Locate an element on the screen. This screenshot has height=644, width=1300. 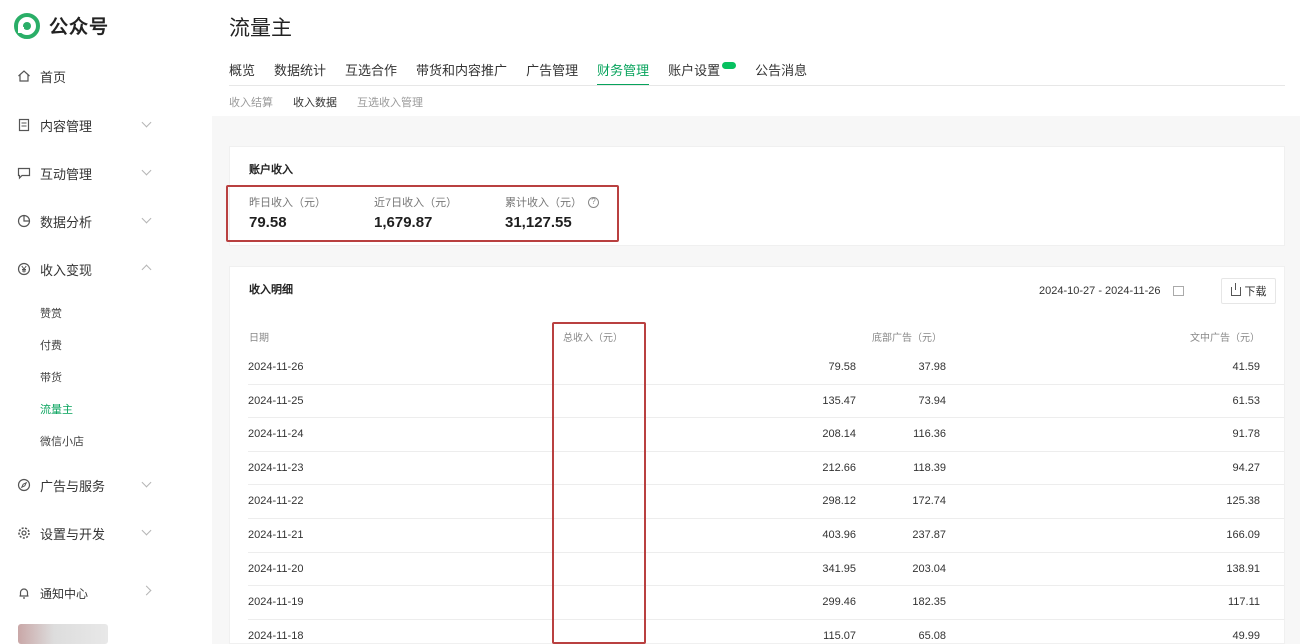
column-header-mid-ad: 文中广告（元） is located at coordinates (1225, 338).